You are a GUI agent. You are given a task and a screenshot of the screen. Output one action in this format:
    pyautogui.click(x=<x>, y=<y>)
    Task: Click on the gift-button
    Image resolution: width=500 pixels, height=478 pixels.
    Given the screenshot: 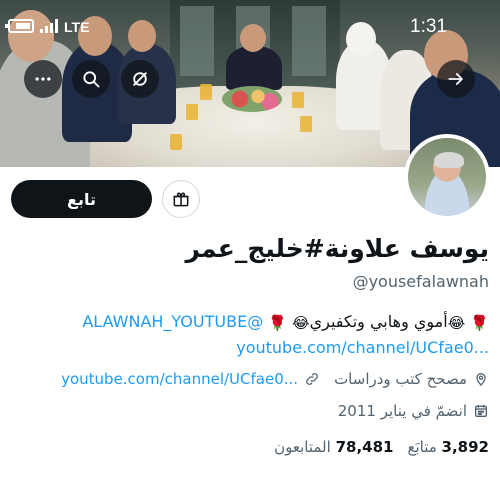 What is the action you would take?
    pyautogui.click(x=181, y=199)
    